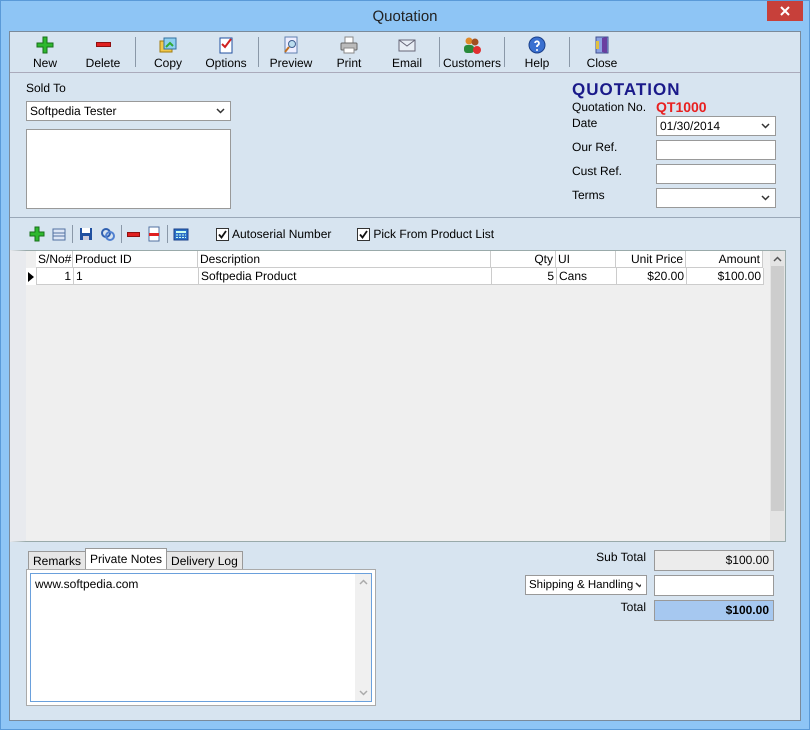 This screenshot has height=730, width=810. What do you see at coordinates (46, 88) in the screenshot?
I see `sold-to-label: Sold To` at bounding box center [46, 88].